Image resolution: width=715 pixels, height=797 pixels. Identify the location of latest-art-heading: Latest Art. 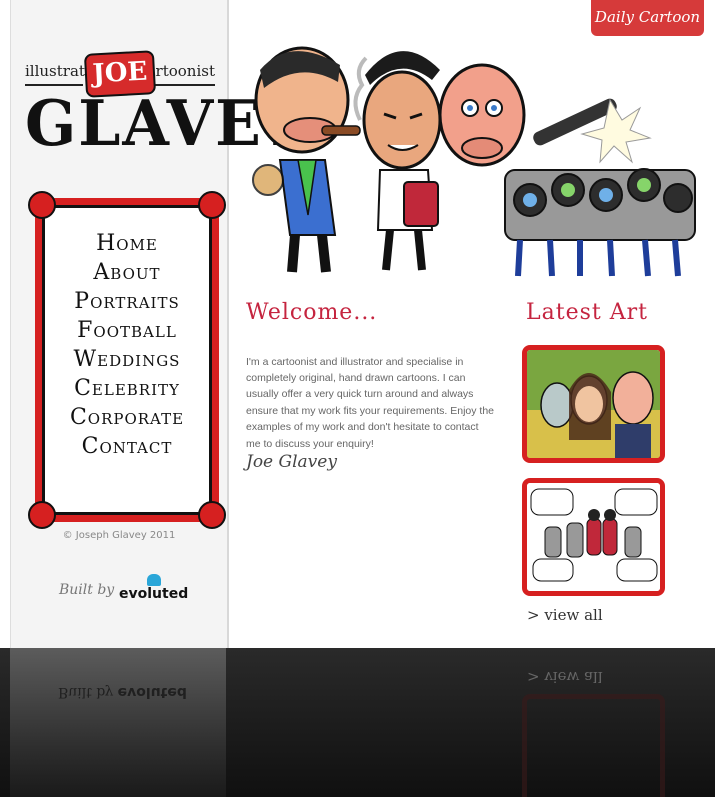
(587, 312).